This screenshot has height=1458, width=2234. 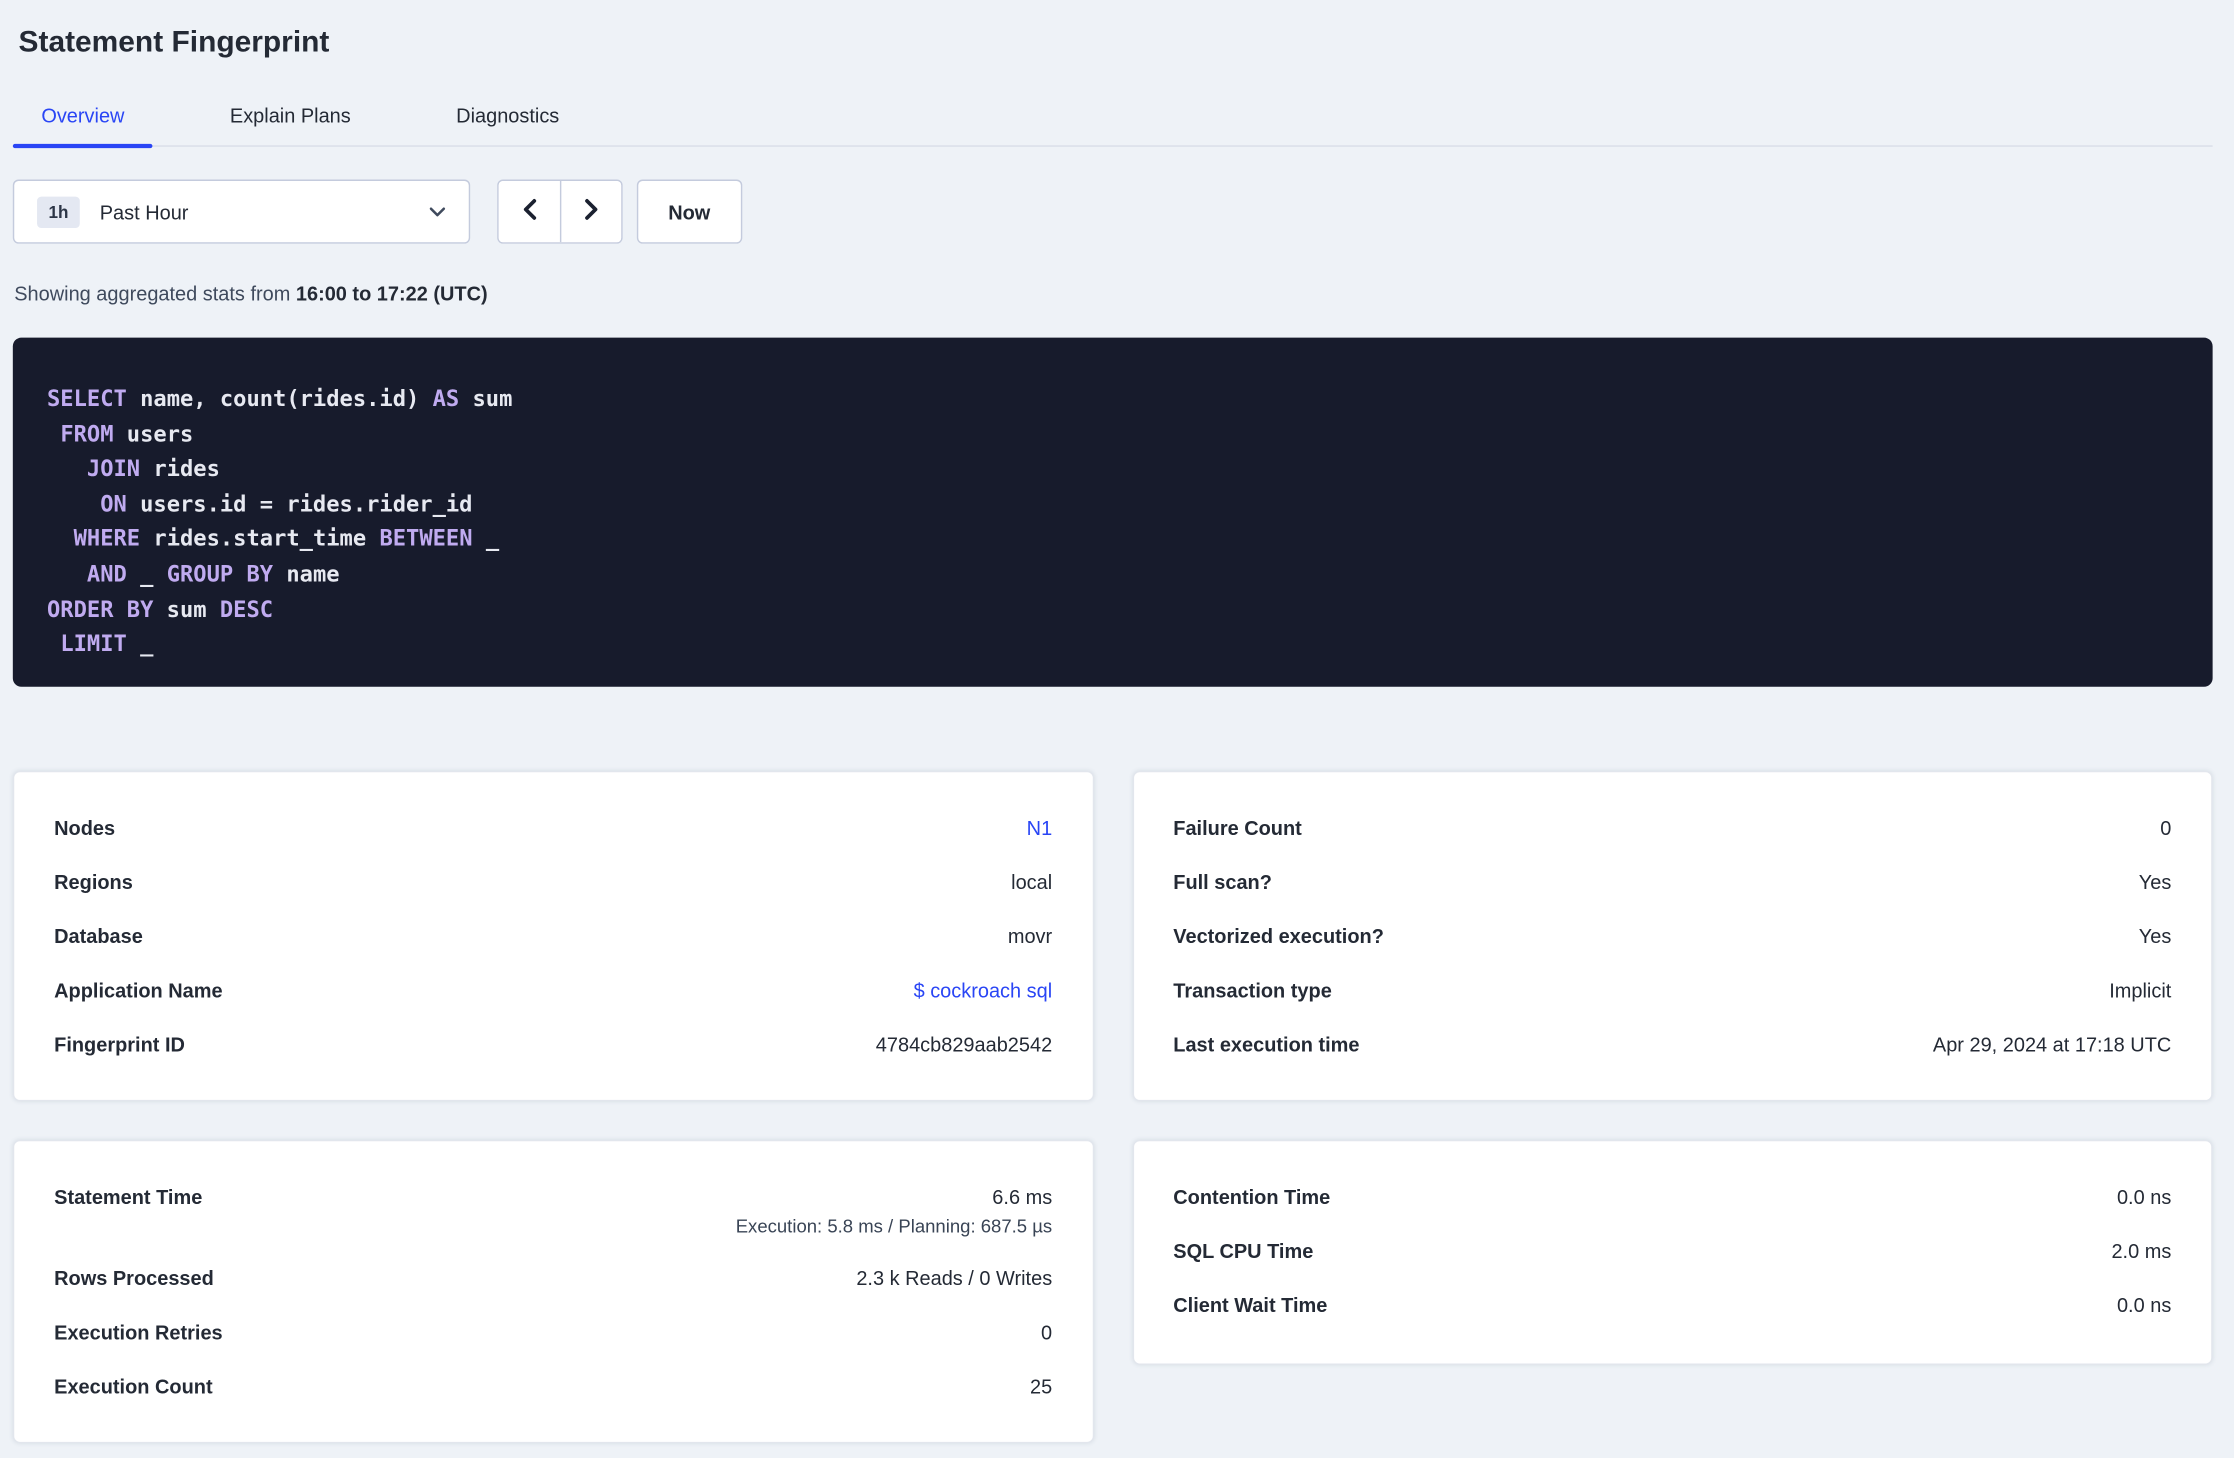 What do you see at coordinates (553, 828) in the screenshot?
I see `row-nodes: Nodes N1` at bounding box center [553, 828].